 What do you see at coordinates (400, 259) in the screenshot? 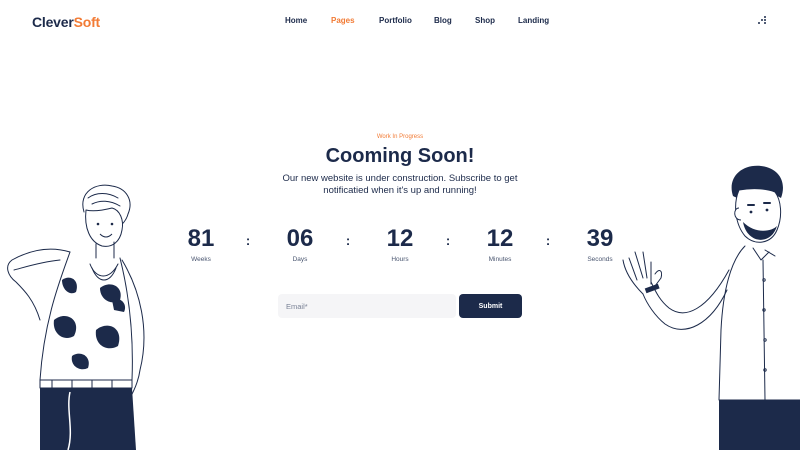
I see `countdown-hours-label: Hours` at bounding box center [400, 259].